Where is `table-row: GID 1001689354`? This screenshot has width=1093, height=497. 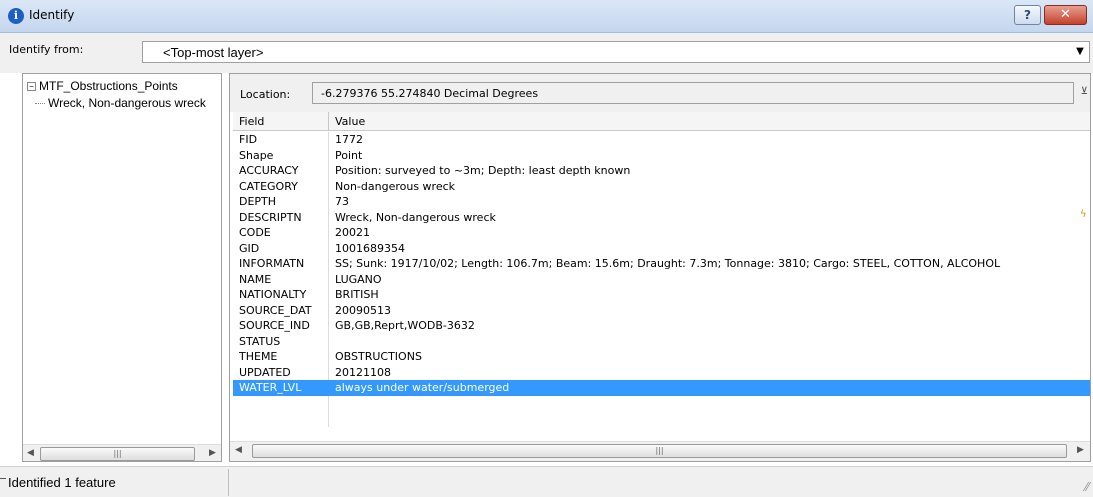 table-row: GID 1001689354 is located at coordinates (661, 248).